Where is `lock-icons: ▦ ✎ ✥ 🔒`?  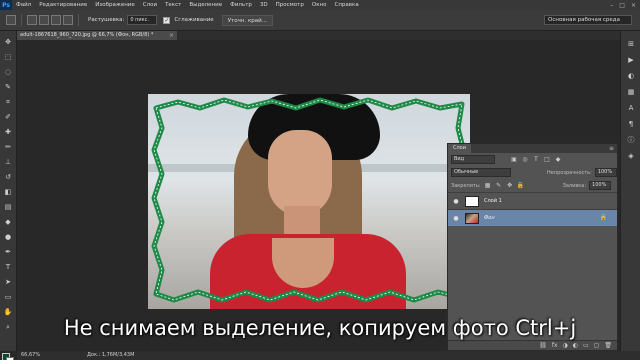 lock-icons: ▦ ✎ ✥ 🔒 is located at coordinates (503, 186).